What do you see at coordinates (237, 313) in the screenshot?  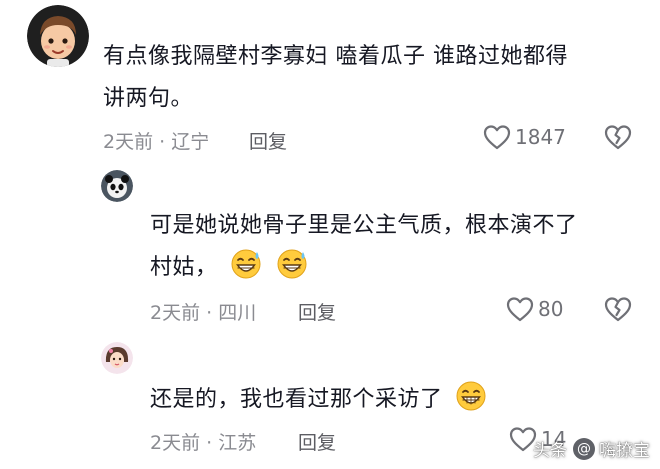 I see `comment-location: 四川` at bounding box center [237, 313].